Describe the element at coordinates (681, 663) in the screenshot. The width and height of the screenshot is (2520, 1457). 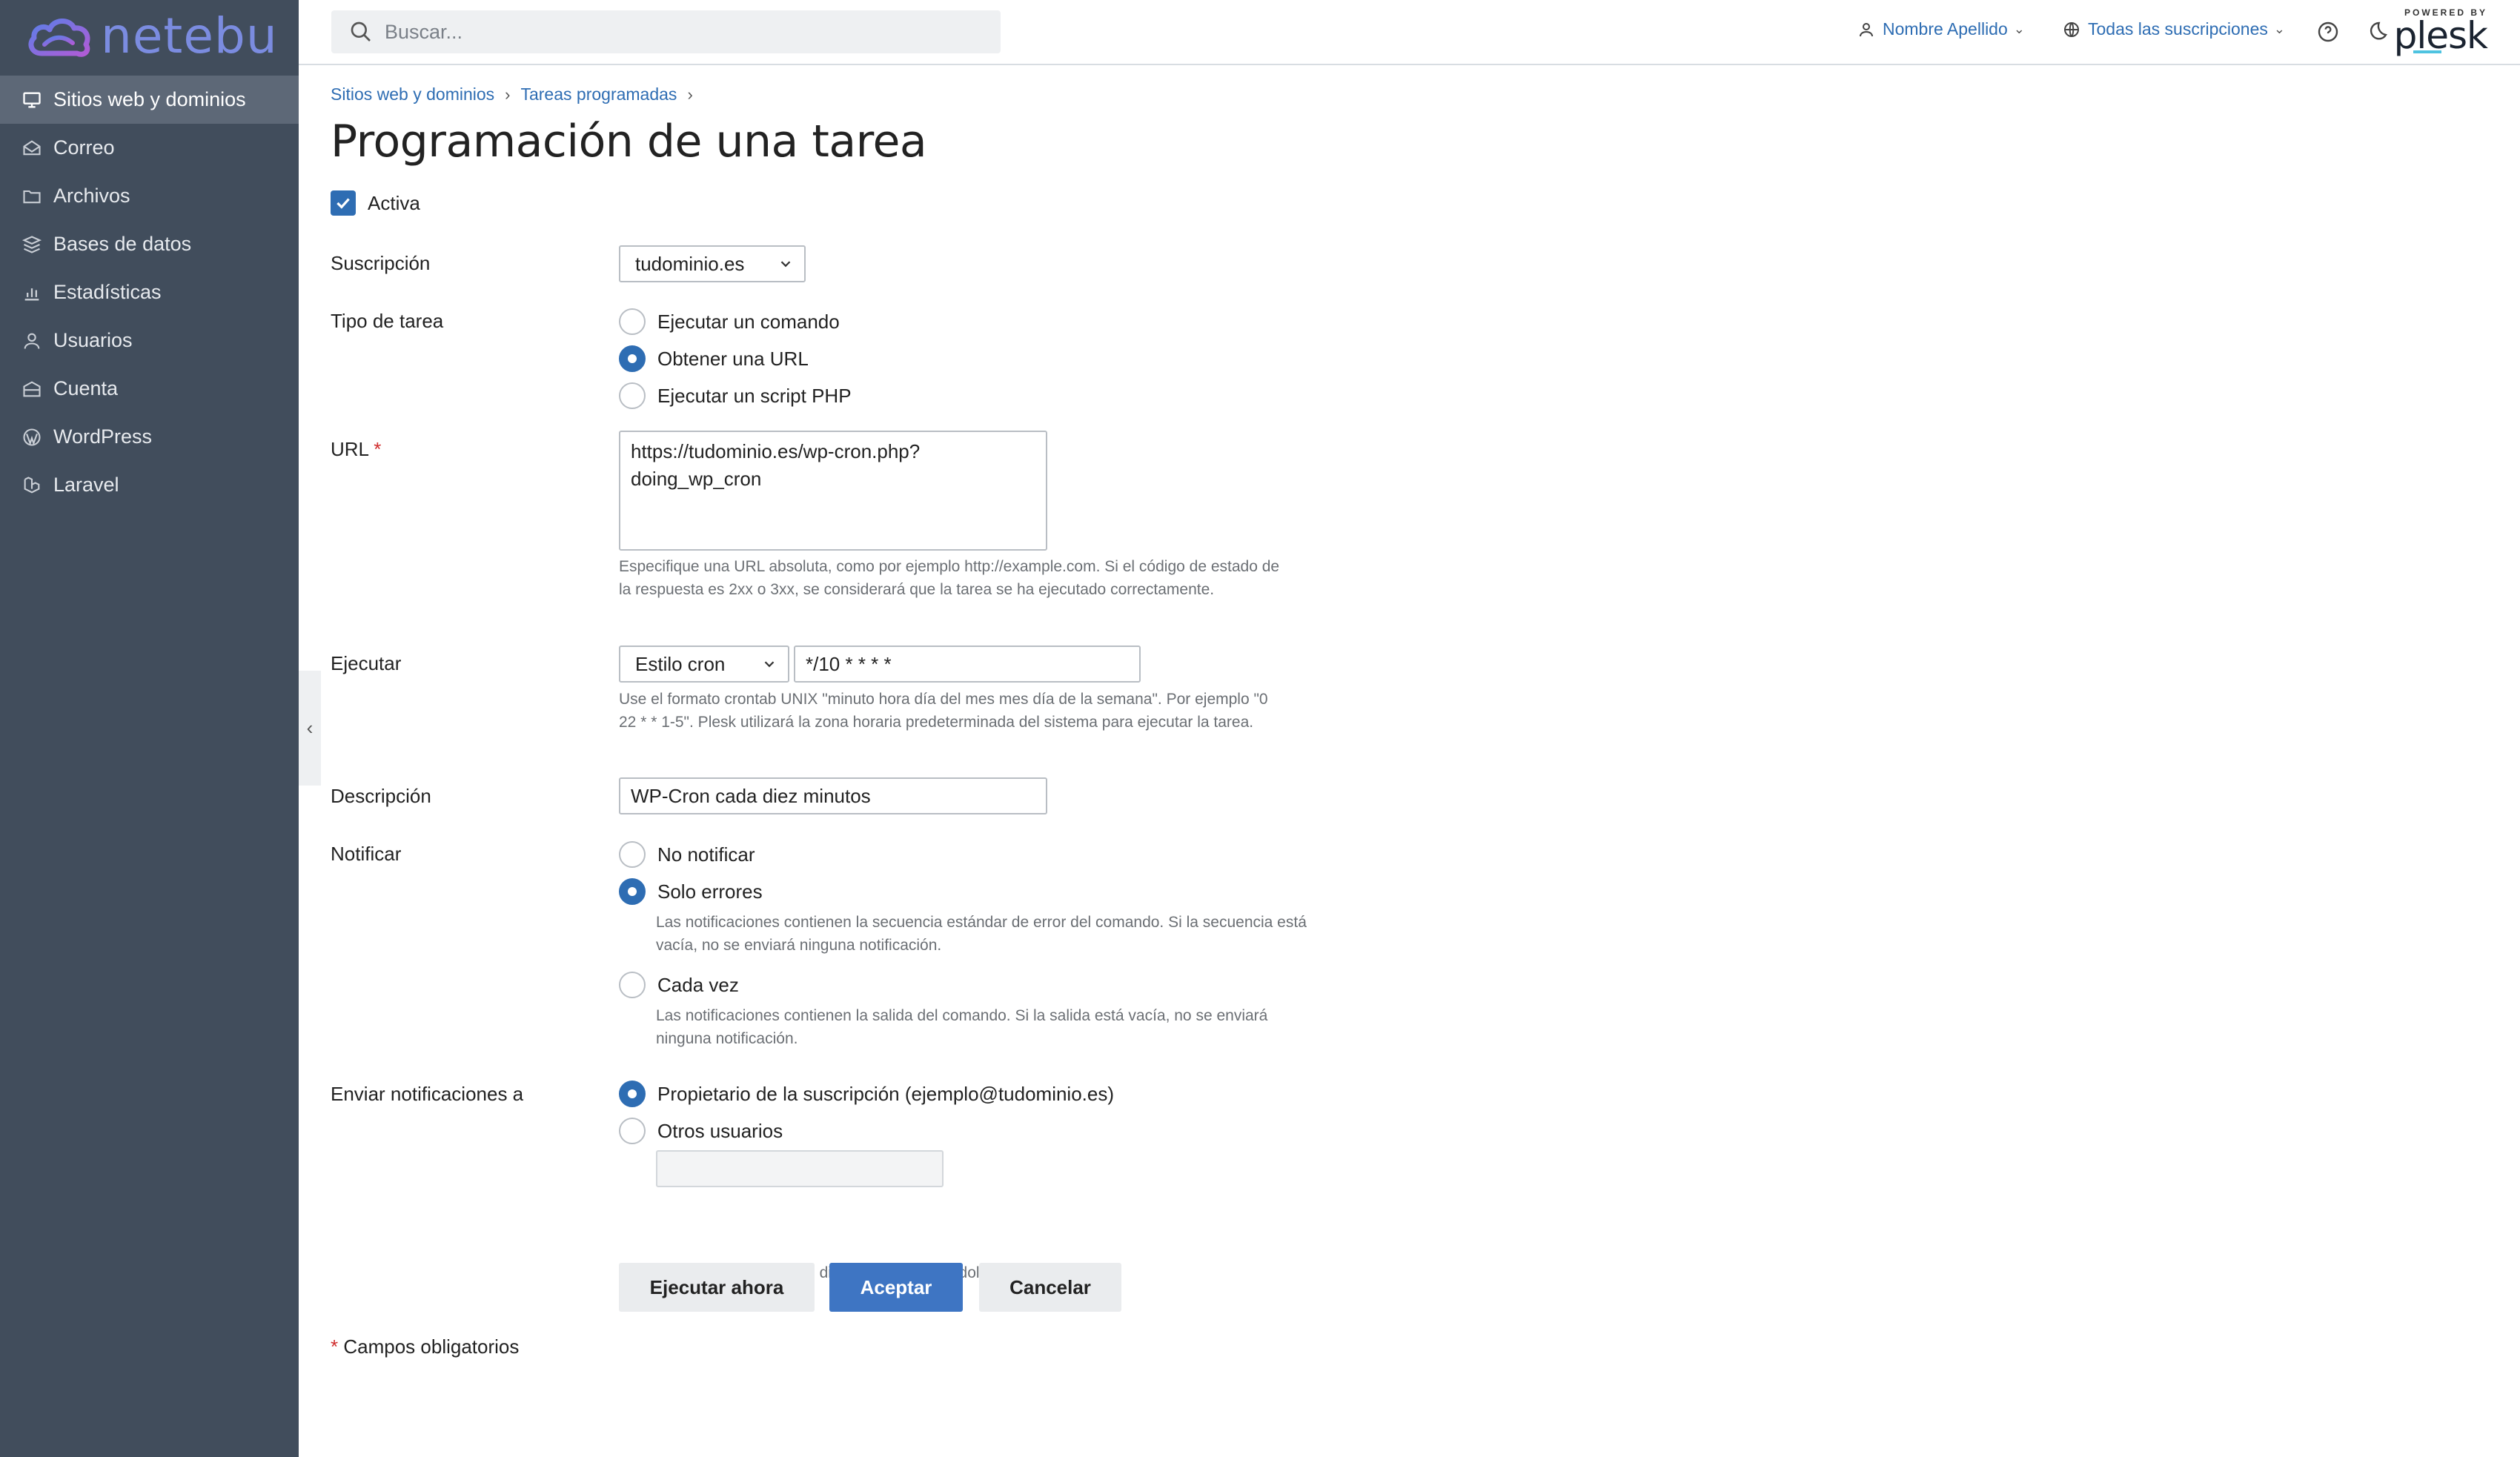
I see `run-style-value: Estilo cron` at that location.